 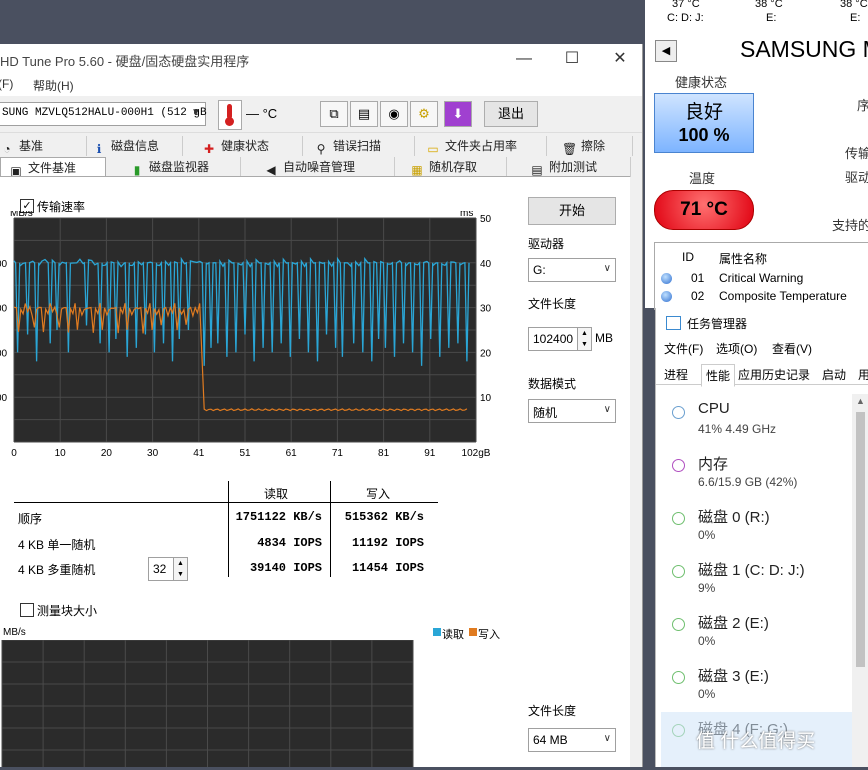 I want to click on tab-processes: 进程, so click(x=676, y=374).